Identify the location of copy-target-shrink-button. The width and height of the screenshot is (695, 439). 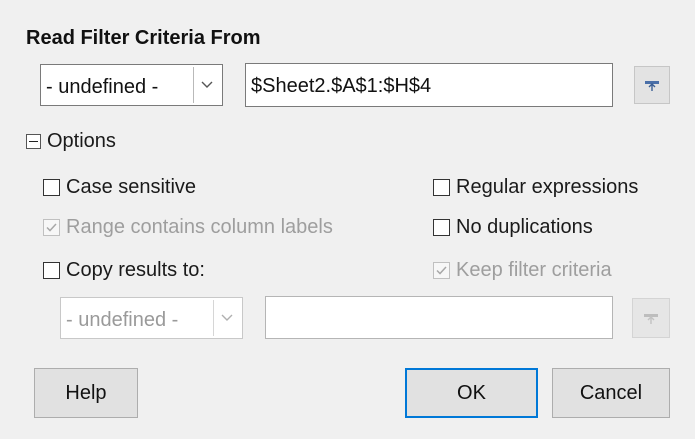
(651, 318).